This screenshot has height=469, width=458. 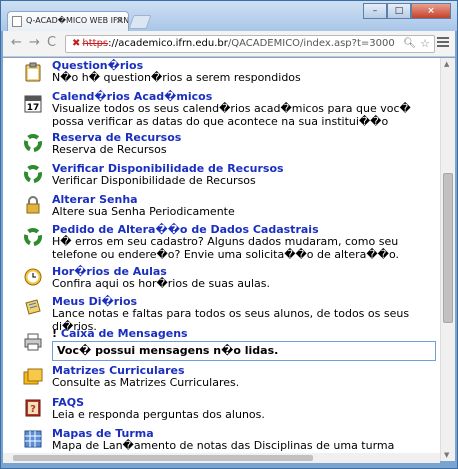 What do you see at coordinates (51, 43) in the screenshot?
I see `reload-icon: C` at bounding box center [51, 43].